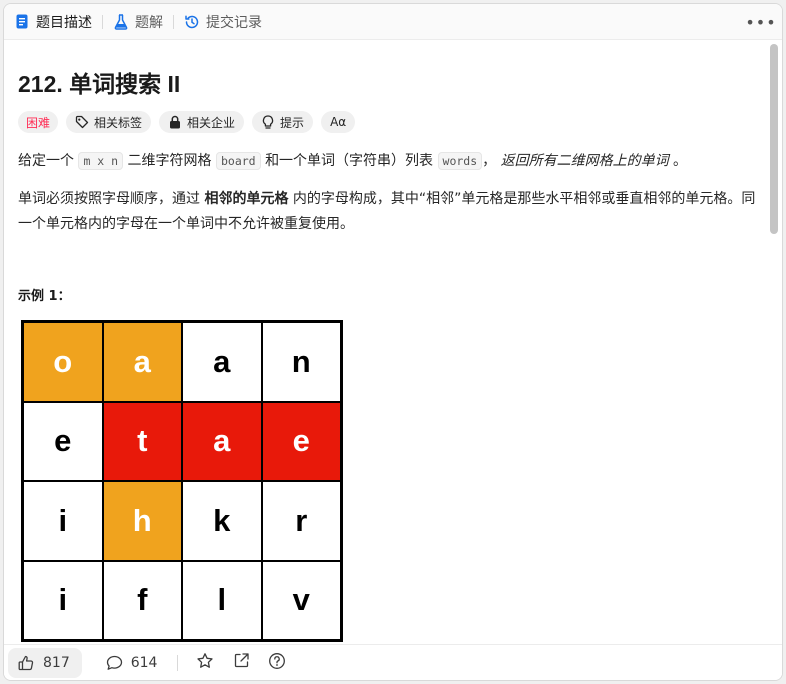  What do you see at coordinates (144, 662) in the screenshot?
I see `comment-count: 614` at bounding box center [144, 662].